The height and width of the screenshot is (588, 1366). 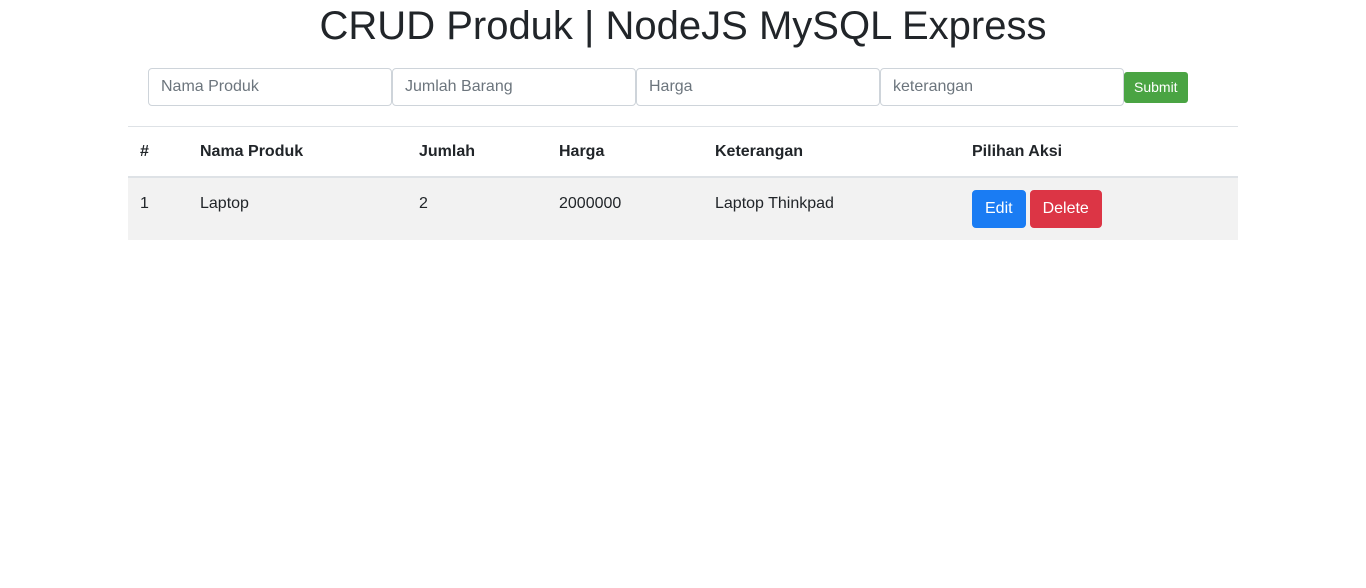 What do you see at coordinates (831, 152) in the screenshot?
I see `column-header-keterangan: Keterangan` at bounding box center [831, 152].